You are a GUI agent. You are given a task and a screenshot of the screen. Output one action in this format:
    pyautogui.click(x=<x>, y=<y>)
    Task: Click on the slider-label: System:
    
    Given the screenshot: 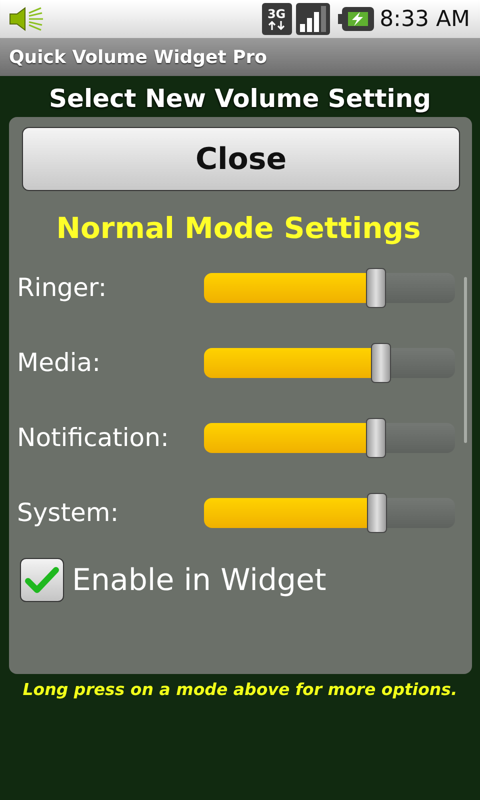 What is the action you would take?
    pyautogui.click(x=68, y=512)
    